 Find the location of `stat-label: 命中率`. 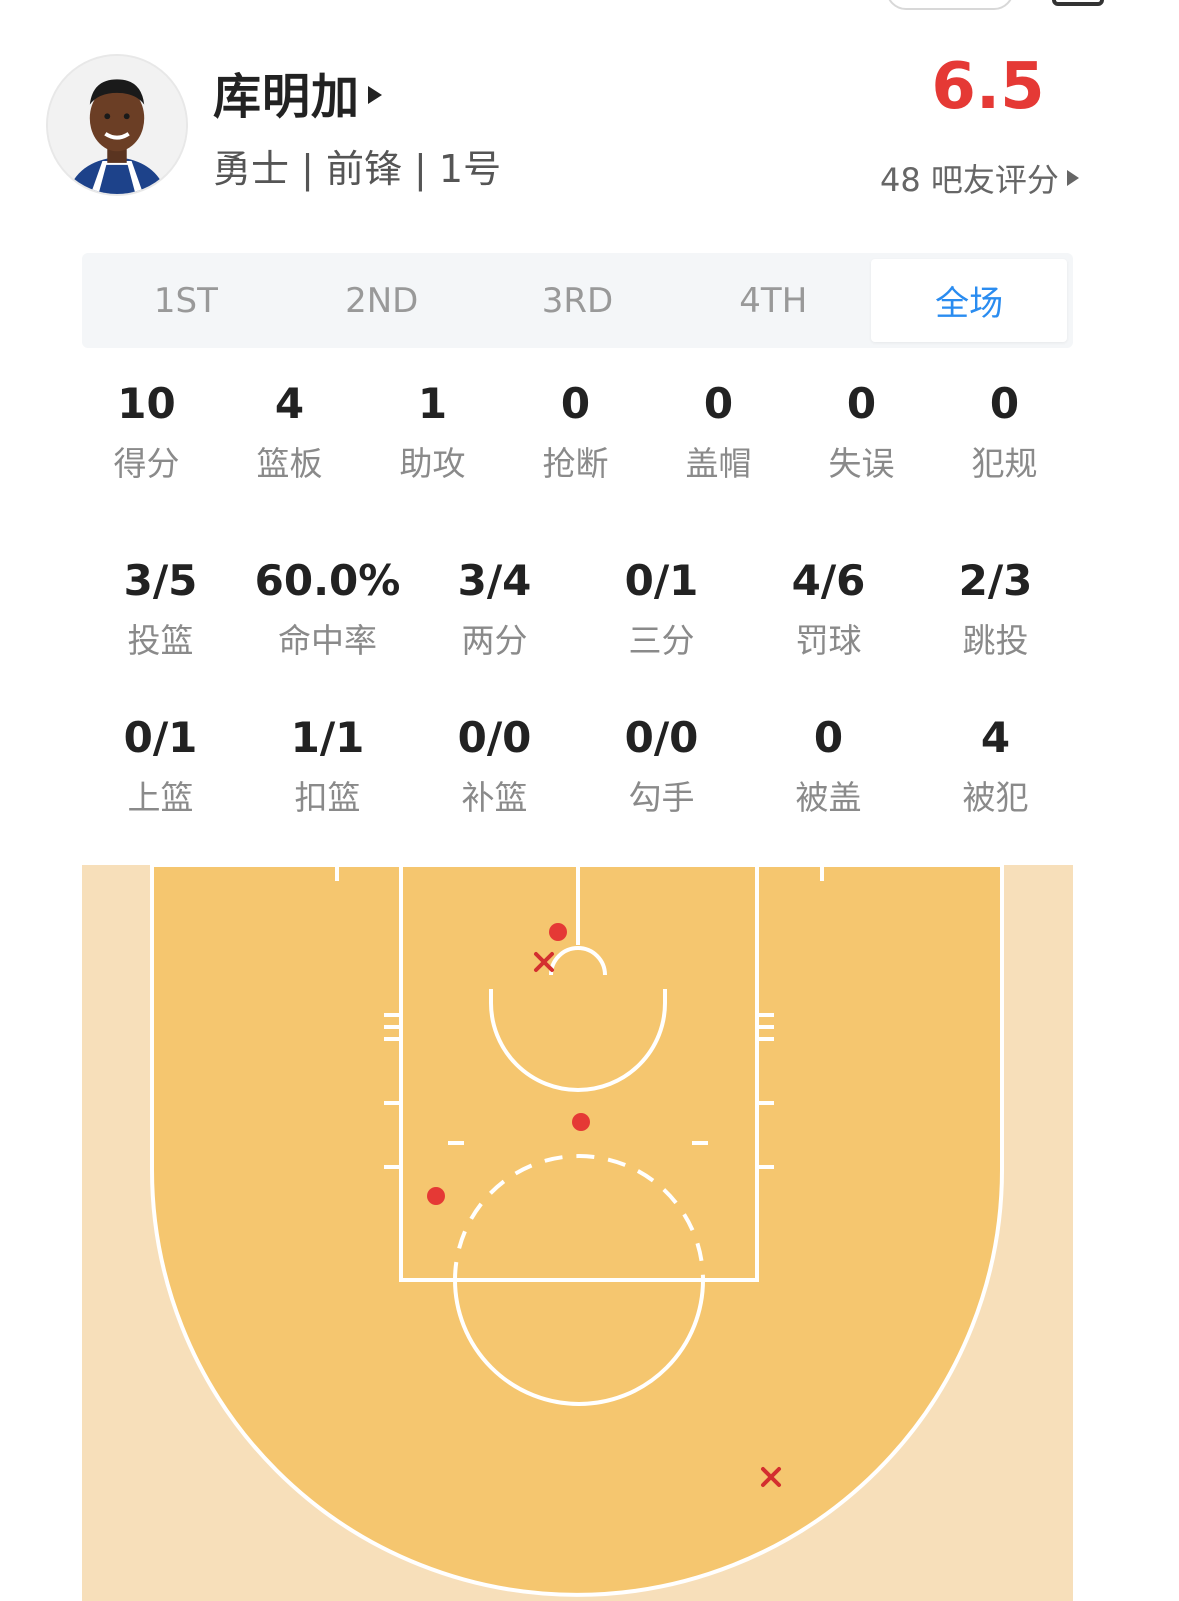

stat-label: 命中率 is located at coordinates (327, 640).